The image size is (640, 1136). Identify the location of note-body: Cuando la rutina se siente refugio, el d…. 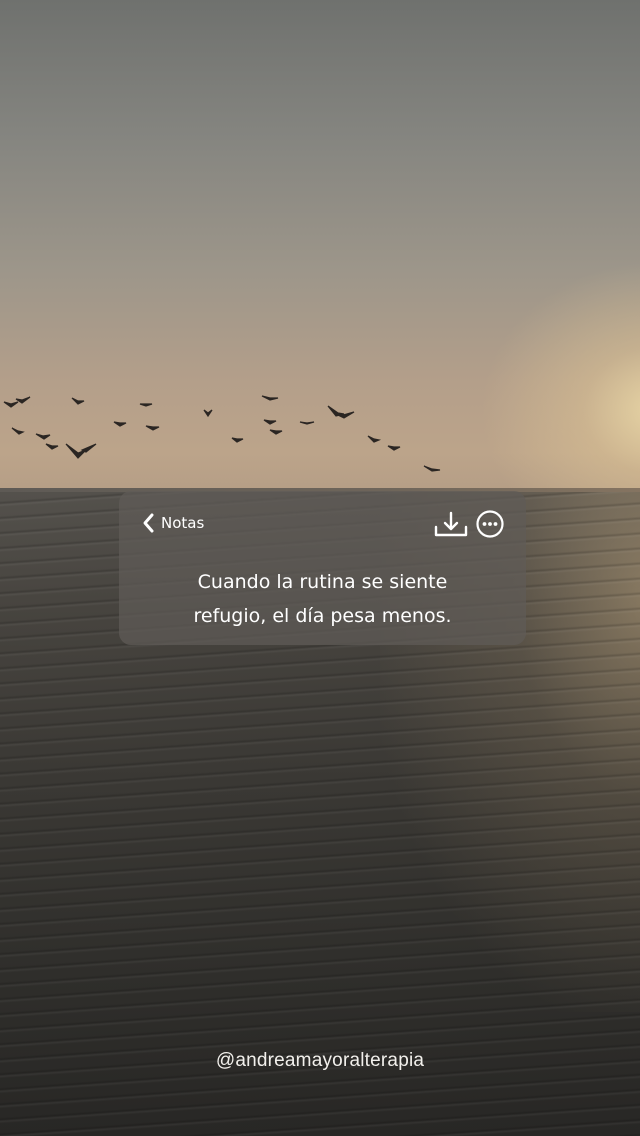
(322, 599).